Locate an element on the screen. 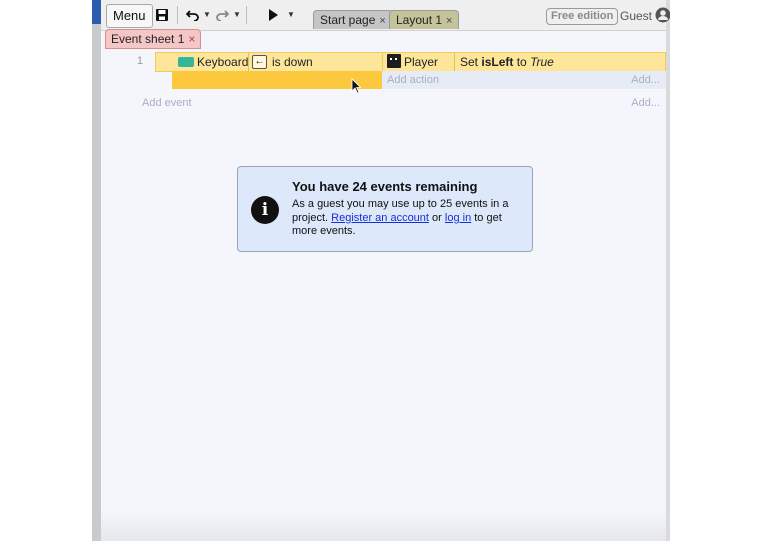 The width and height of the screenshot is (763, 541). play-icon is located at coordinates (273, 15).